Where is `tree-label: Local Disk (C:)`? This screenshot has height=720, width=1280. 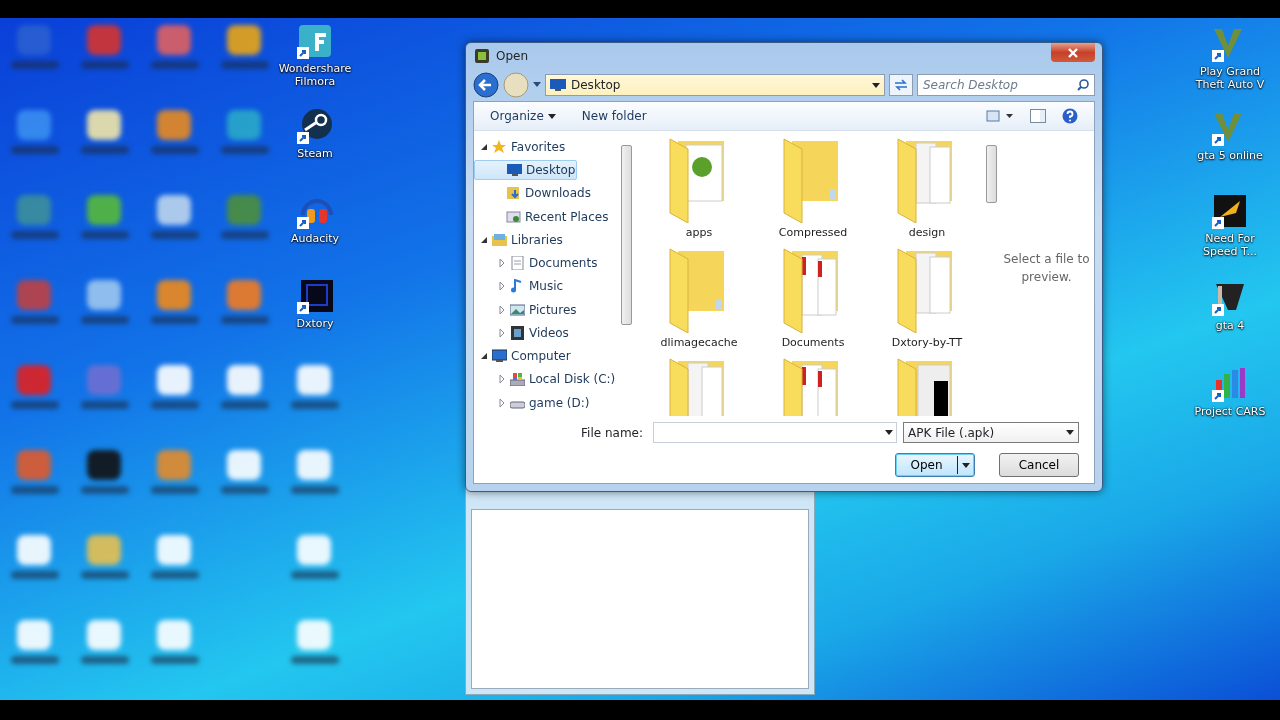
tree-label: Local Disk (C:) is located at coordinates (572, 380).